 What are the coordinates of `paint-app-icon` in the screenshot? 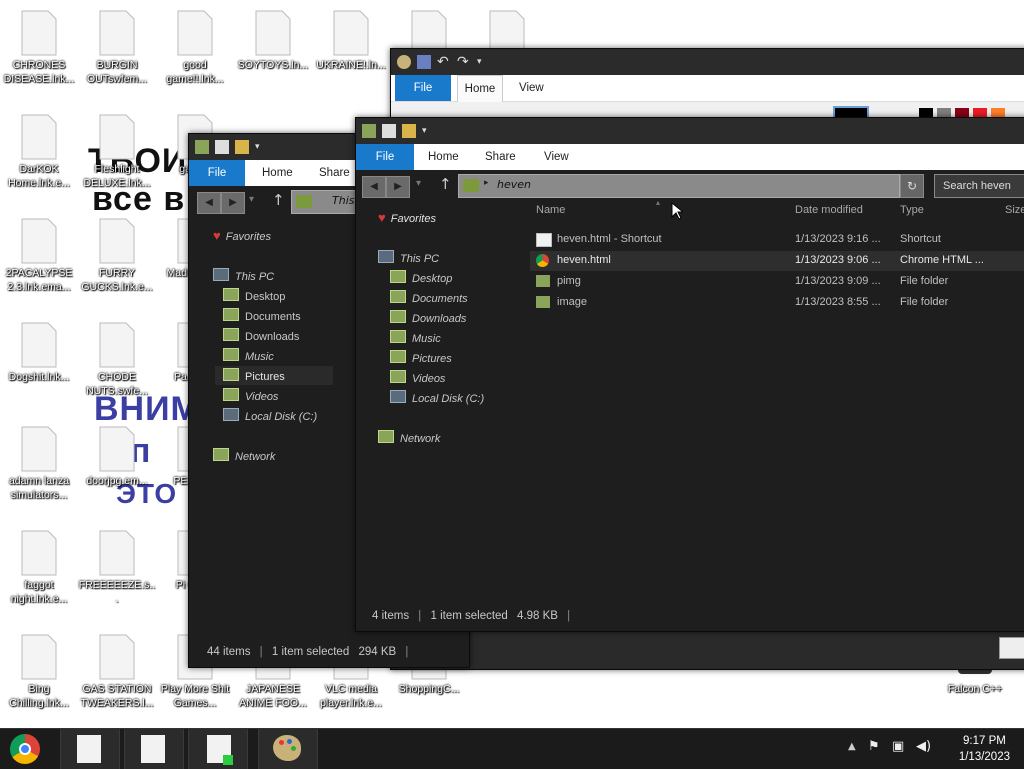 It's located at (404, 62).